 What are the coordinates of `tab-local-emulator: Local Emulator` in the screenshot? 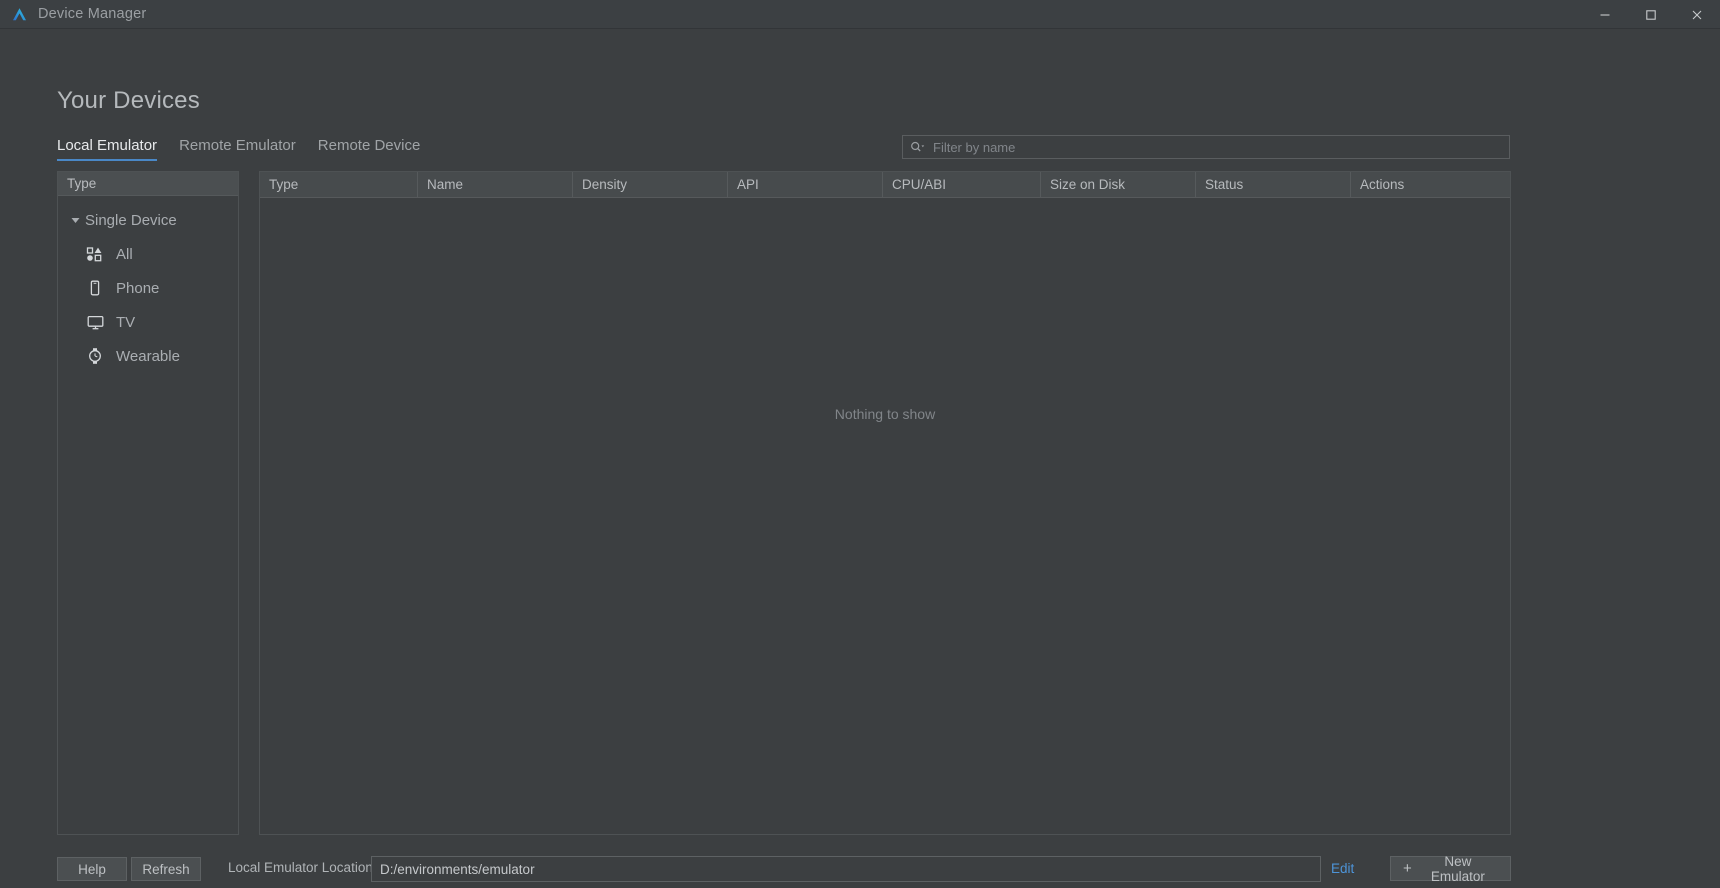 It's located at (107, 149).